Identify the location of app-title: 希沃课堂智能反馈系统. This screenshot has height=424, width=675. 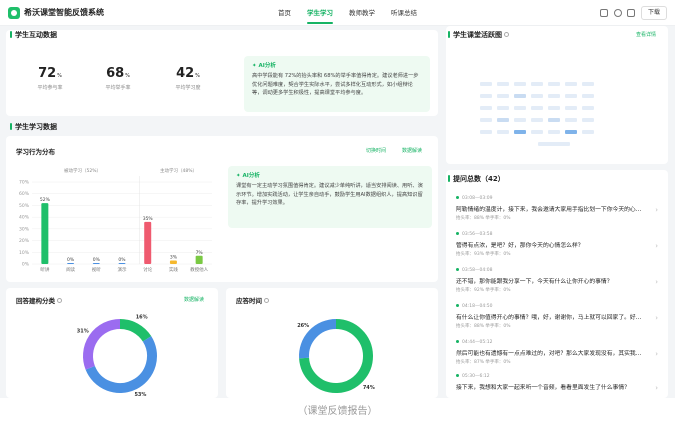
(64, 12).